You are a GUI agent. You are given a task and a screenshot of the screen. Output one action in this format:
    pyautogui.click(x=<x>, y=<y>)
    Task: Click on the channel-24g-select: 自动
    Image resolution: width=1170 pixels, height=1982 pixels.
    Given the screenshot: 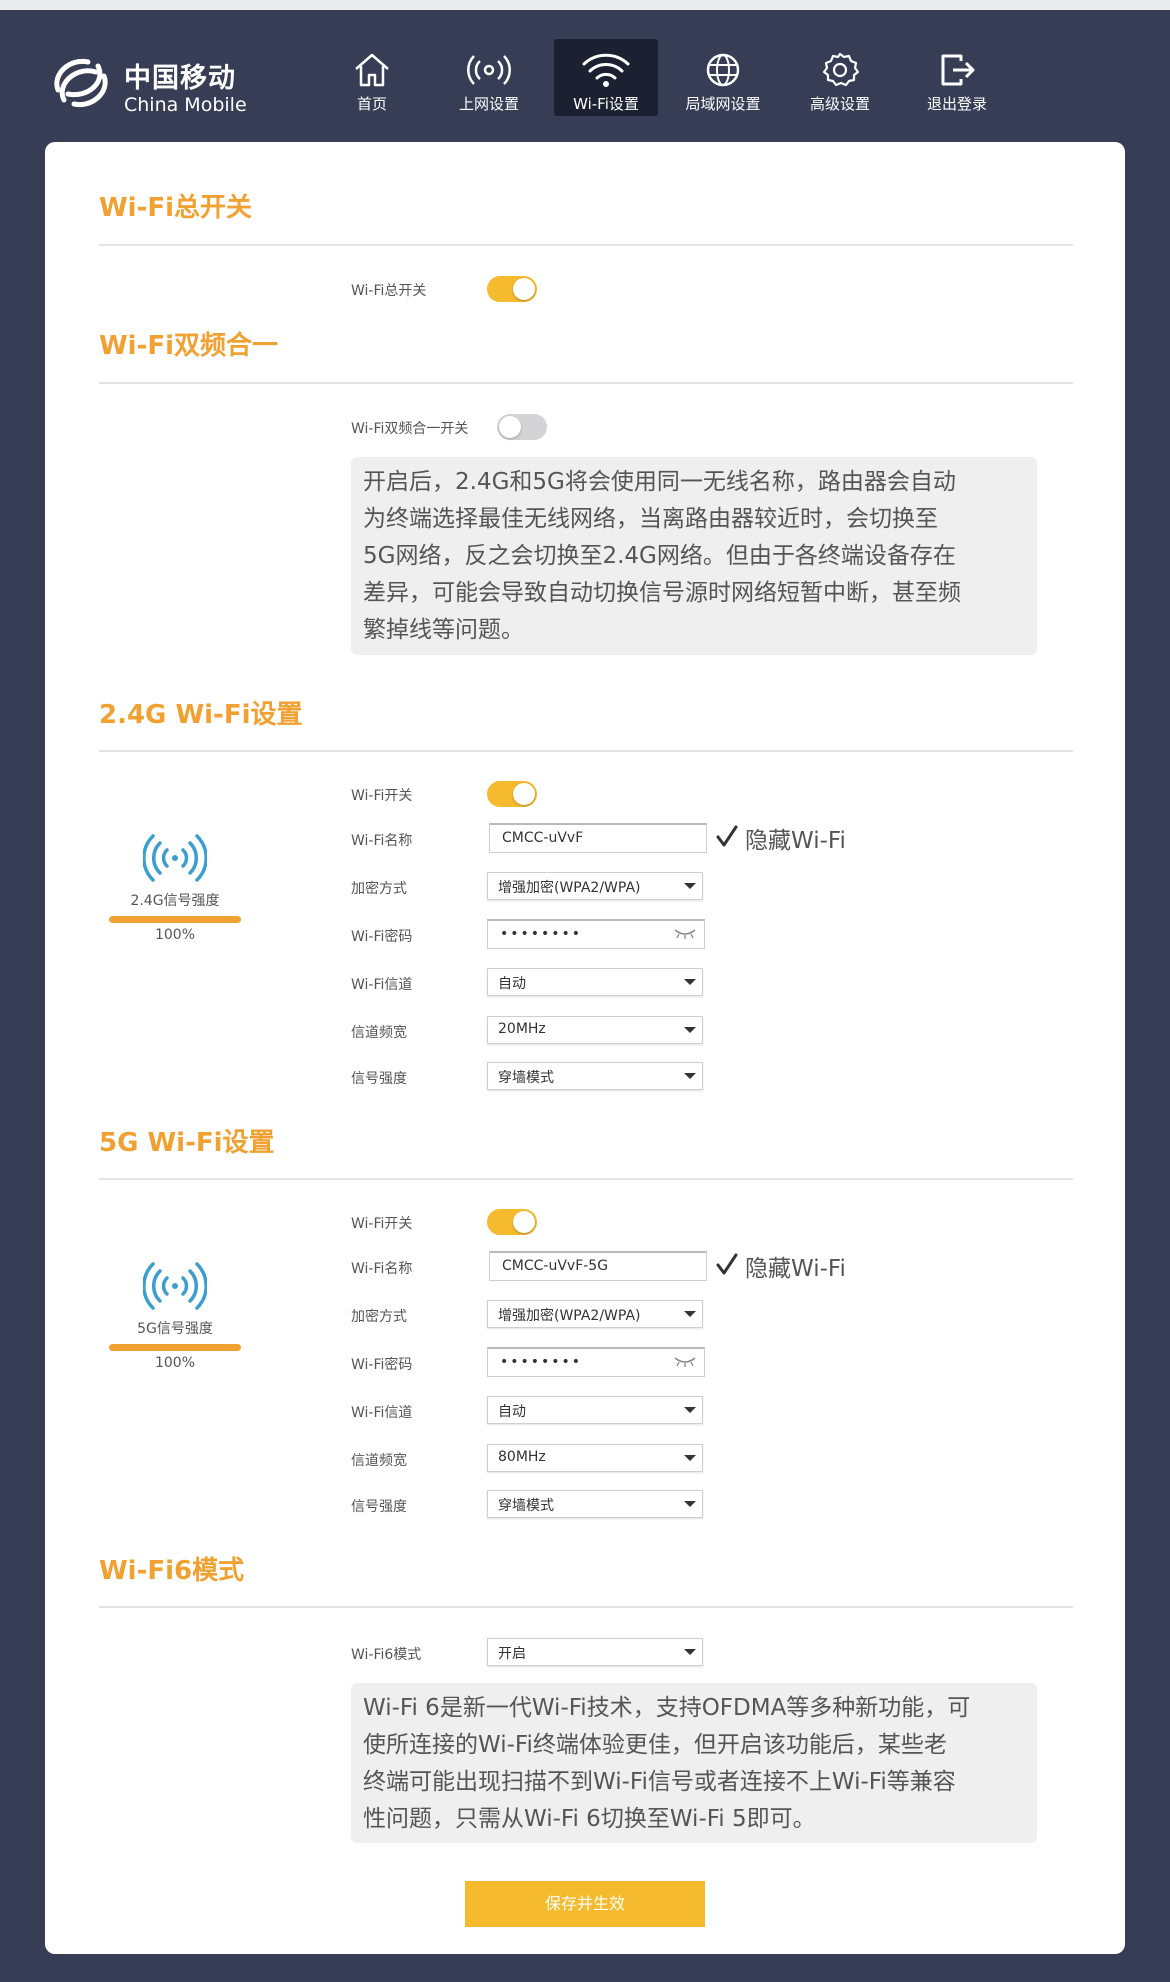 What is the action you would take?
    pyautogui.click(x=595, y=982)
    